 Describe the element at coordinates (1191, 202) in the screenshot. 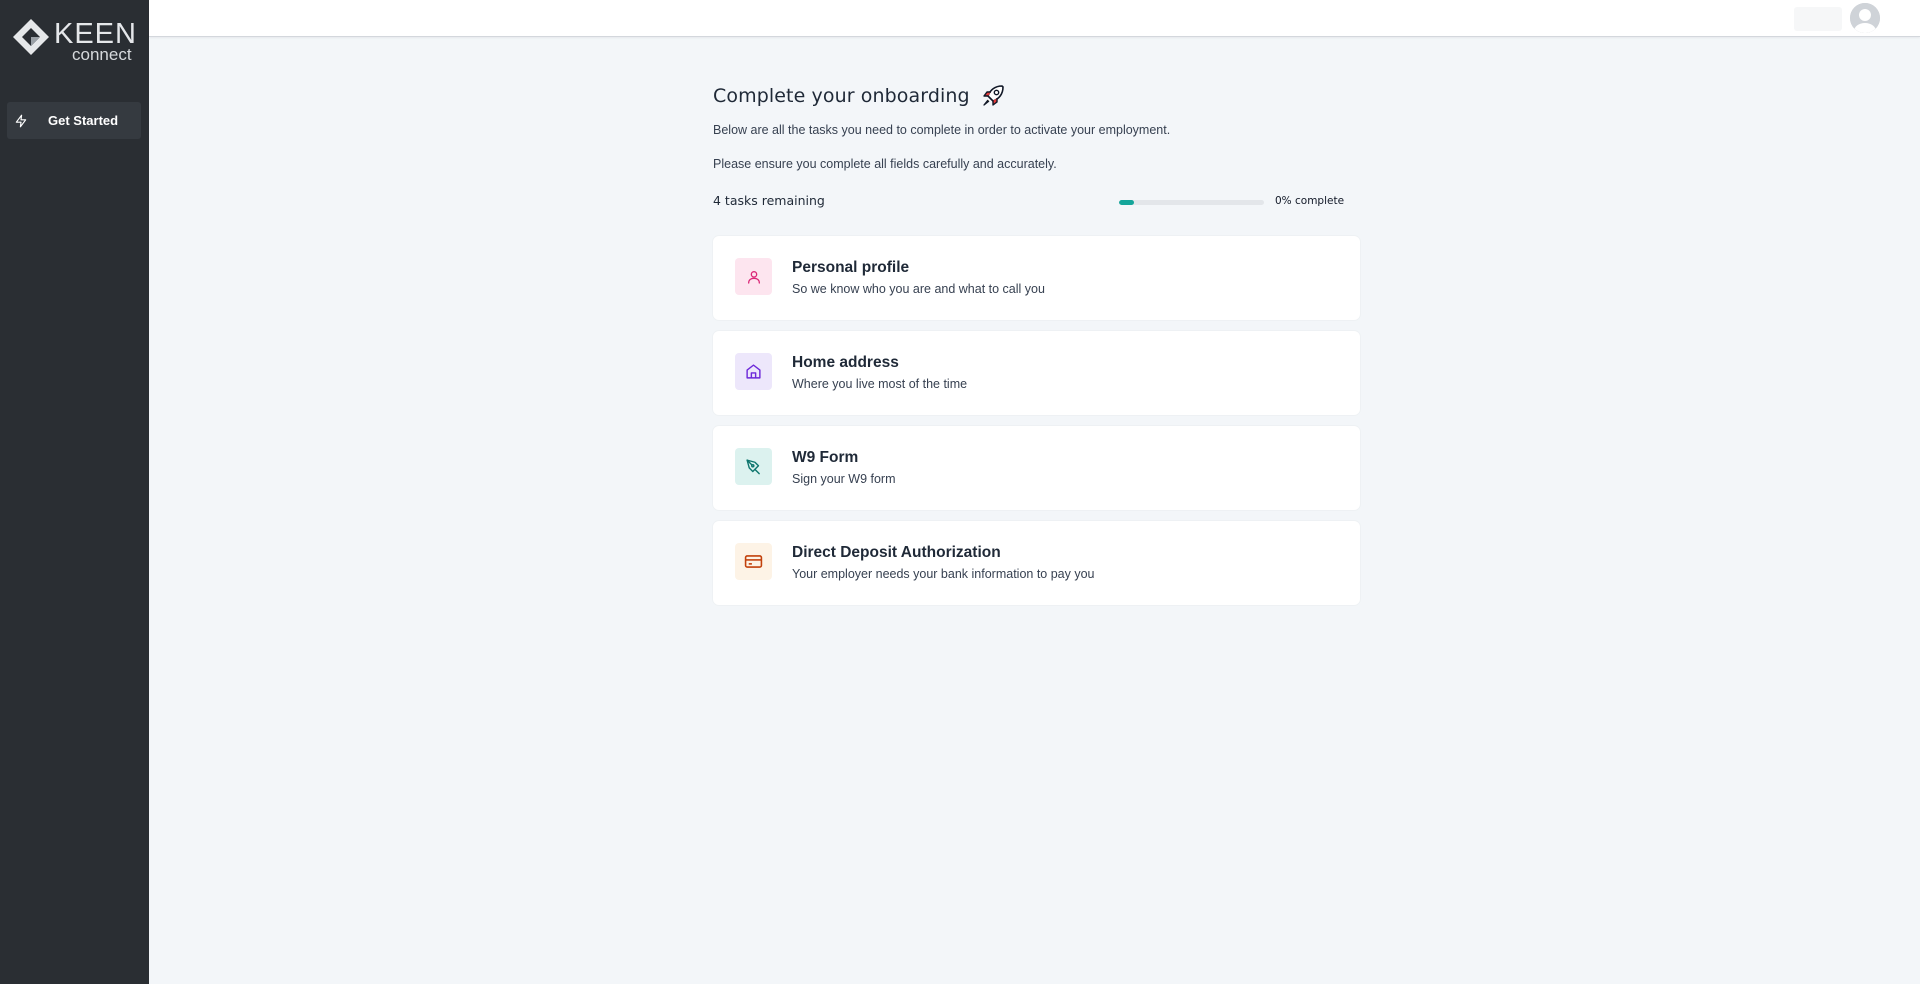

I see `progress-bar` at that location.